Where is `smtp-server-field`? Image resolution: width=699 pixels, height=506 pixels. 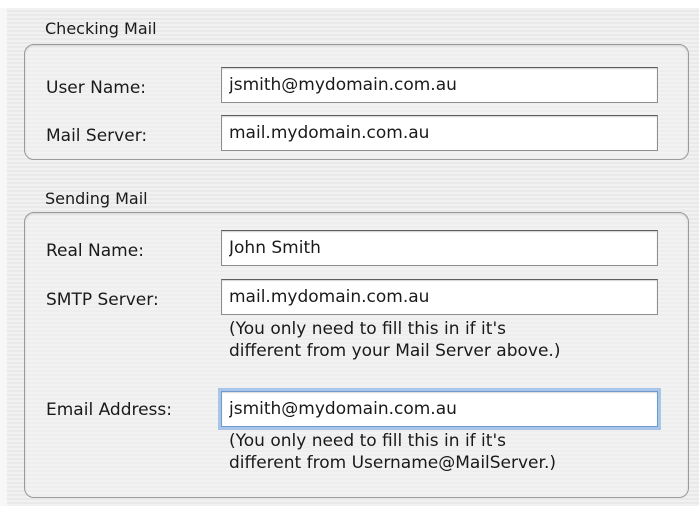 smtp-server-field is located at coordinates (439, 297).